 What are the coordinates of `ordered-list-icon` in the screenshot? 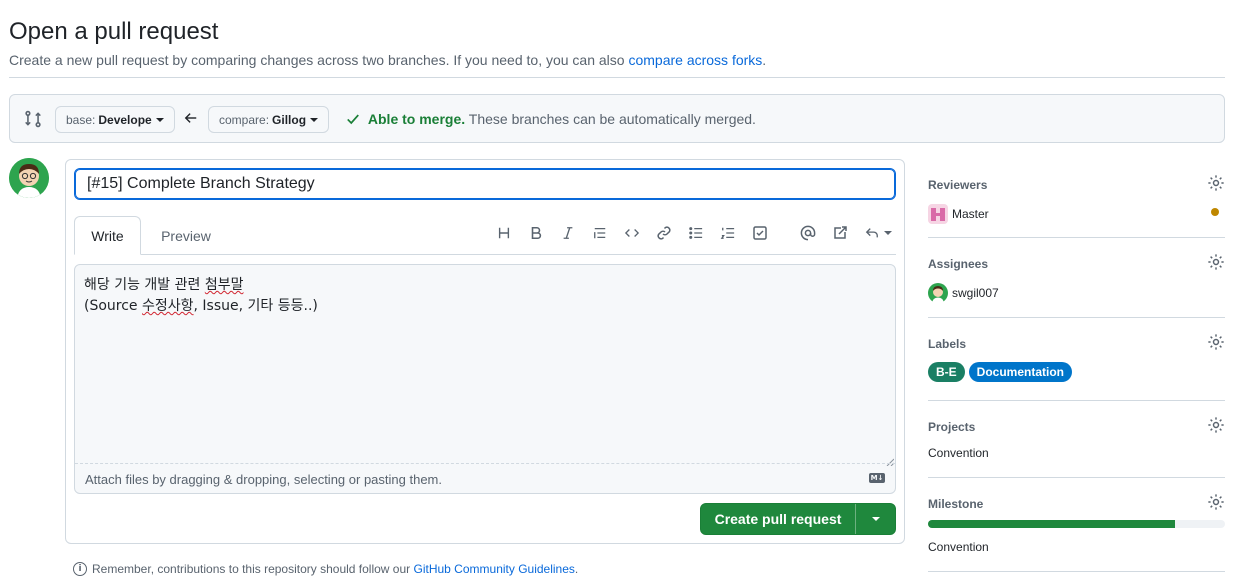 It's located at (728, 233).